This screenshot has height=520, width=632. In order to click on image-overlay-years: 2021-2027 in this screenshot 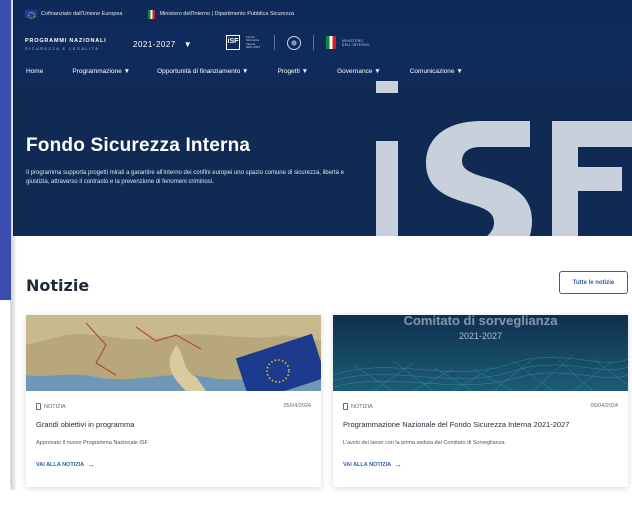, I will do `click(480, 336)`.